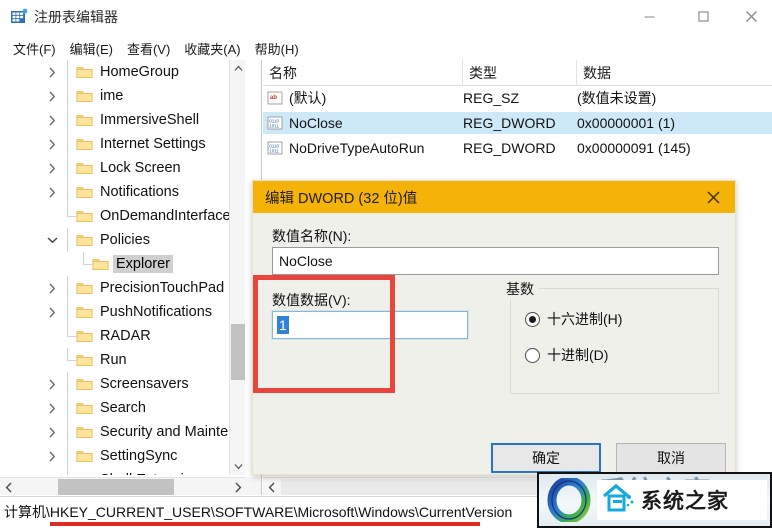  Describe the element at coordinates (123, 96) in the screenshot. I see `tree-item: ime` at that location.